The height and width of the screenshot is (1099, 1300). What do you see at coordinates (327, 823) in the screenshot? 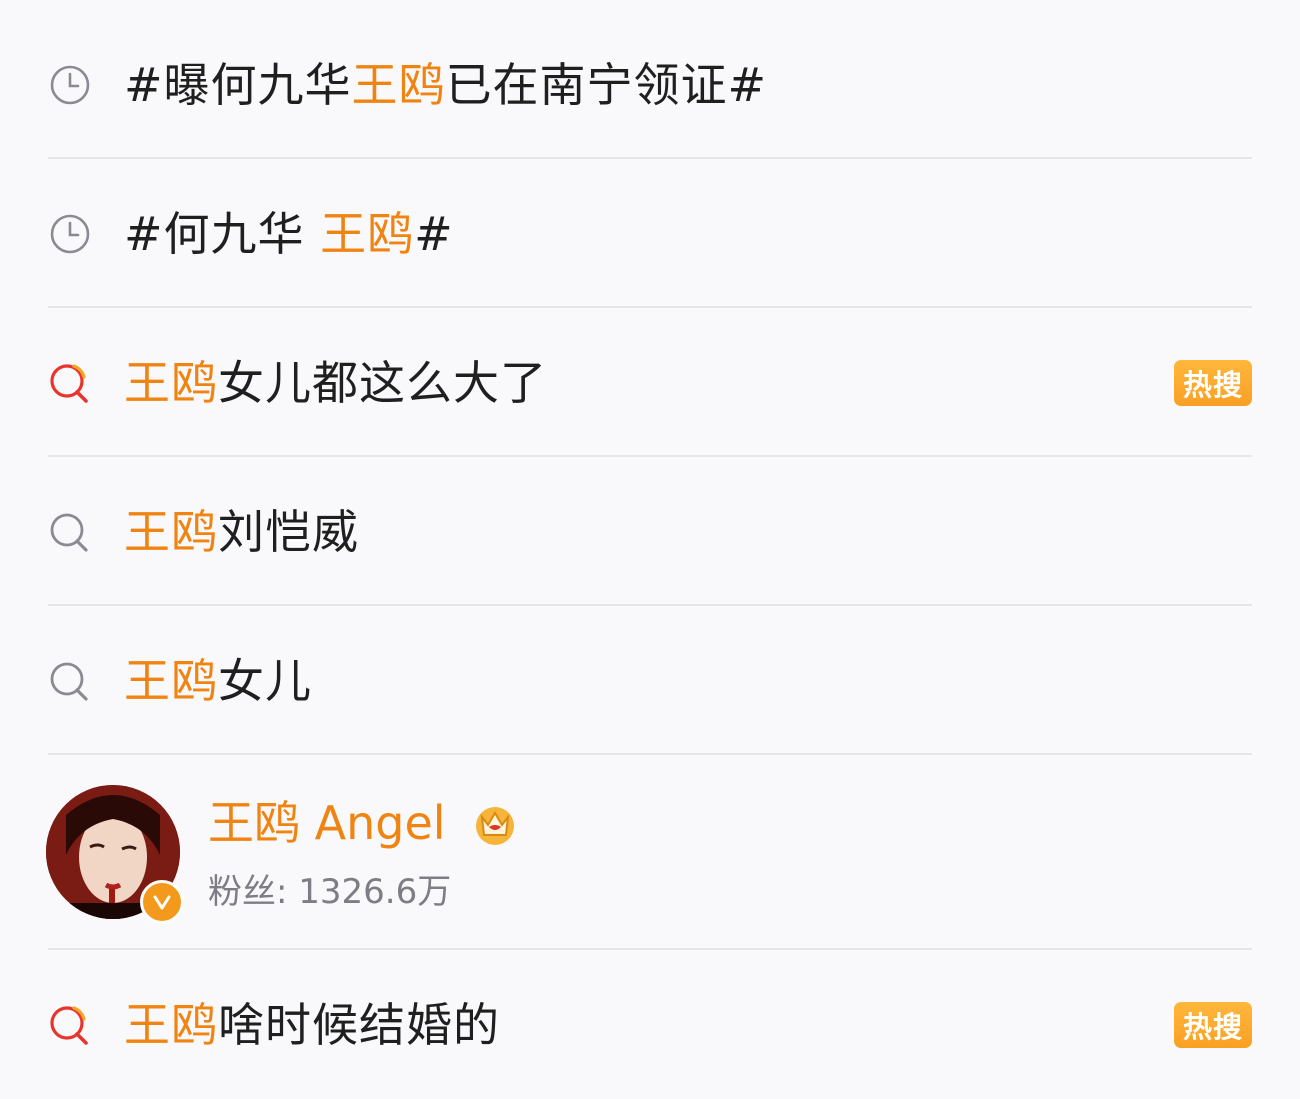
I see `user-name: 王鸥 Angel` at bounding box center [327, 823].